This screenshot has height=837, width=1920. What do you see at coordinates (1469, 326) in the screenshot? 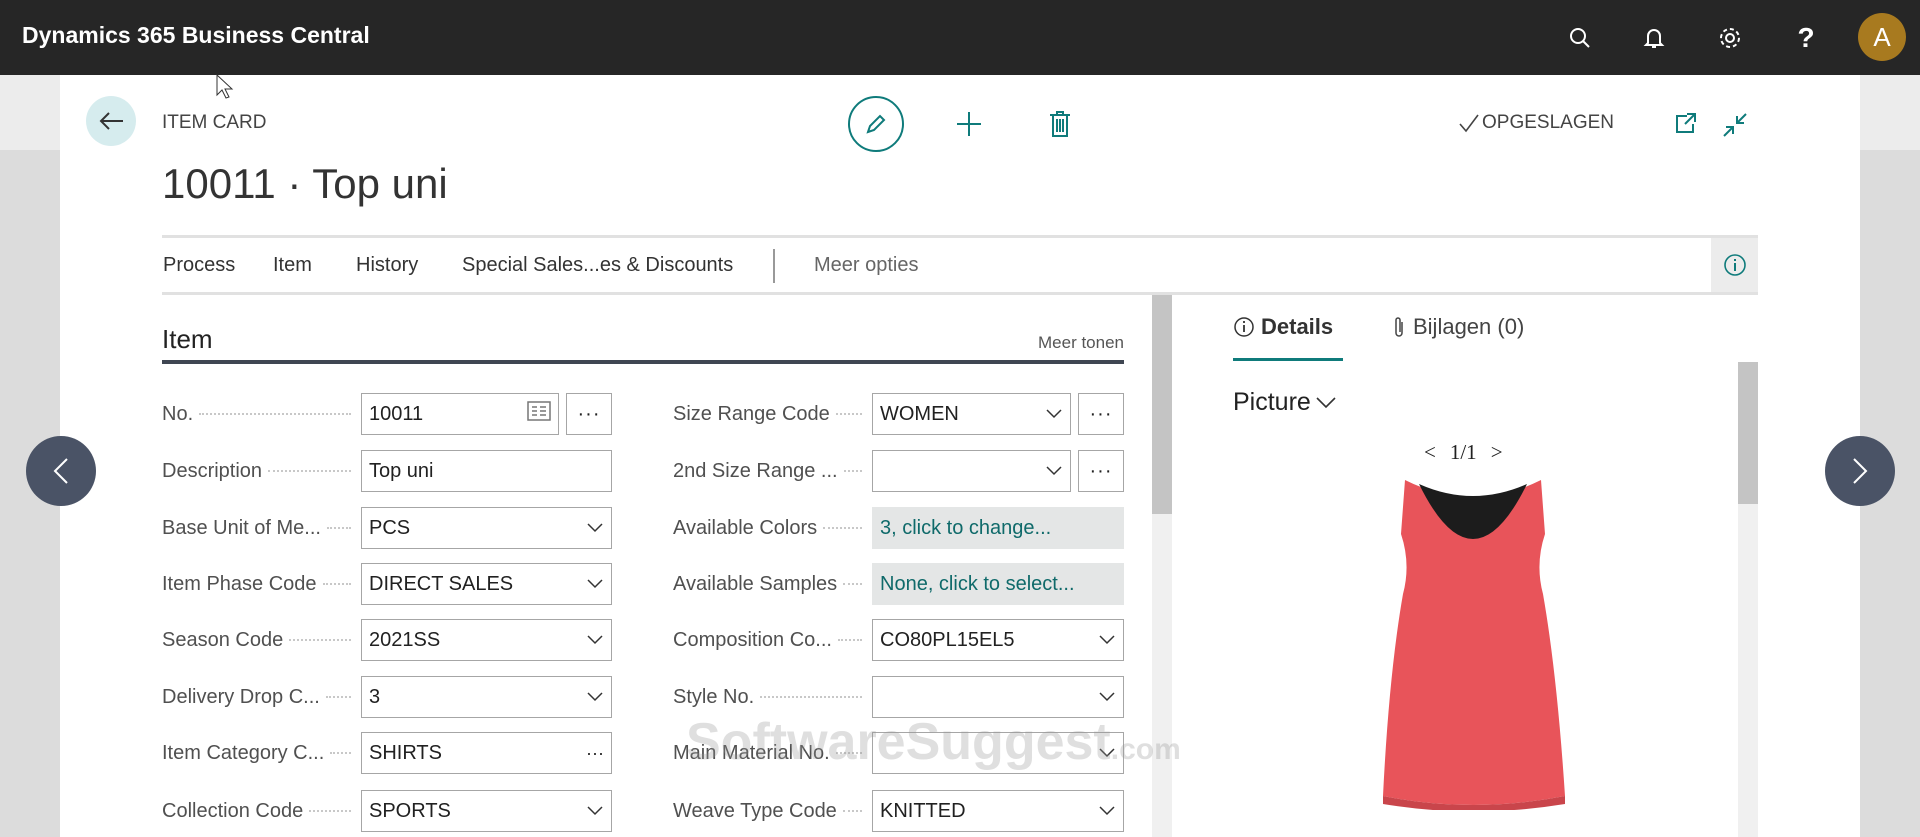
I see `tab-attachments-label: Bijlagen (0)` at bounding box center [1469, 326].